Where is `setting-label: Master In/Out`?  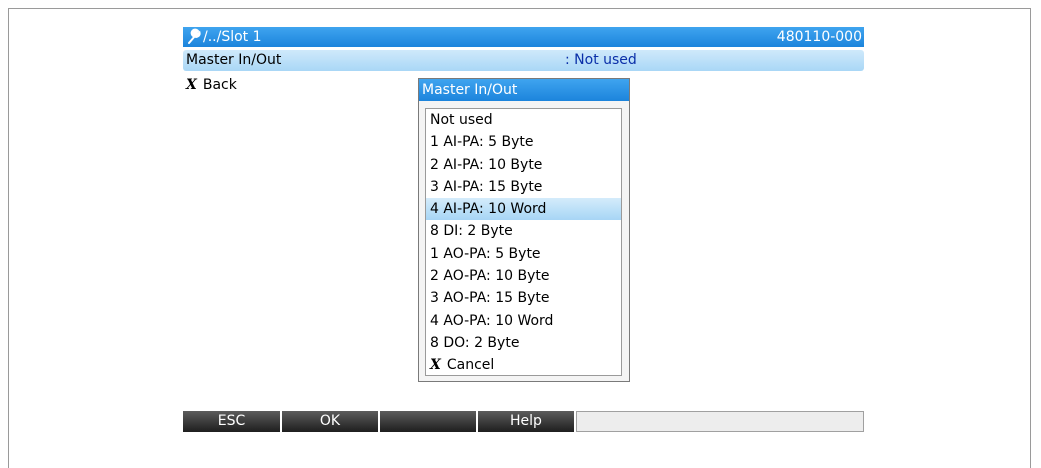
setting-label: Master In/Out is located at coordinates (234, 60).